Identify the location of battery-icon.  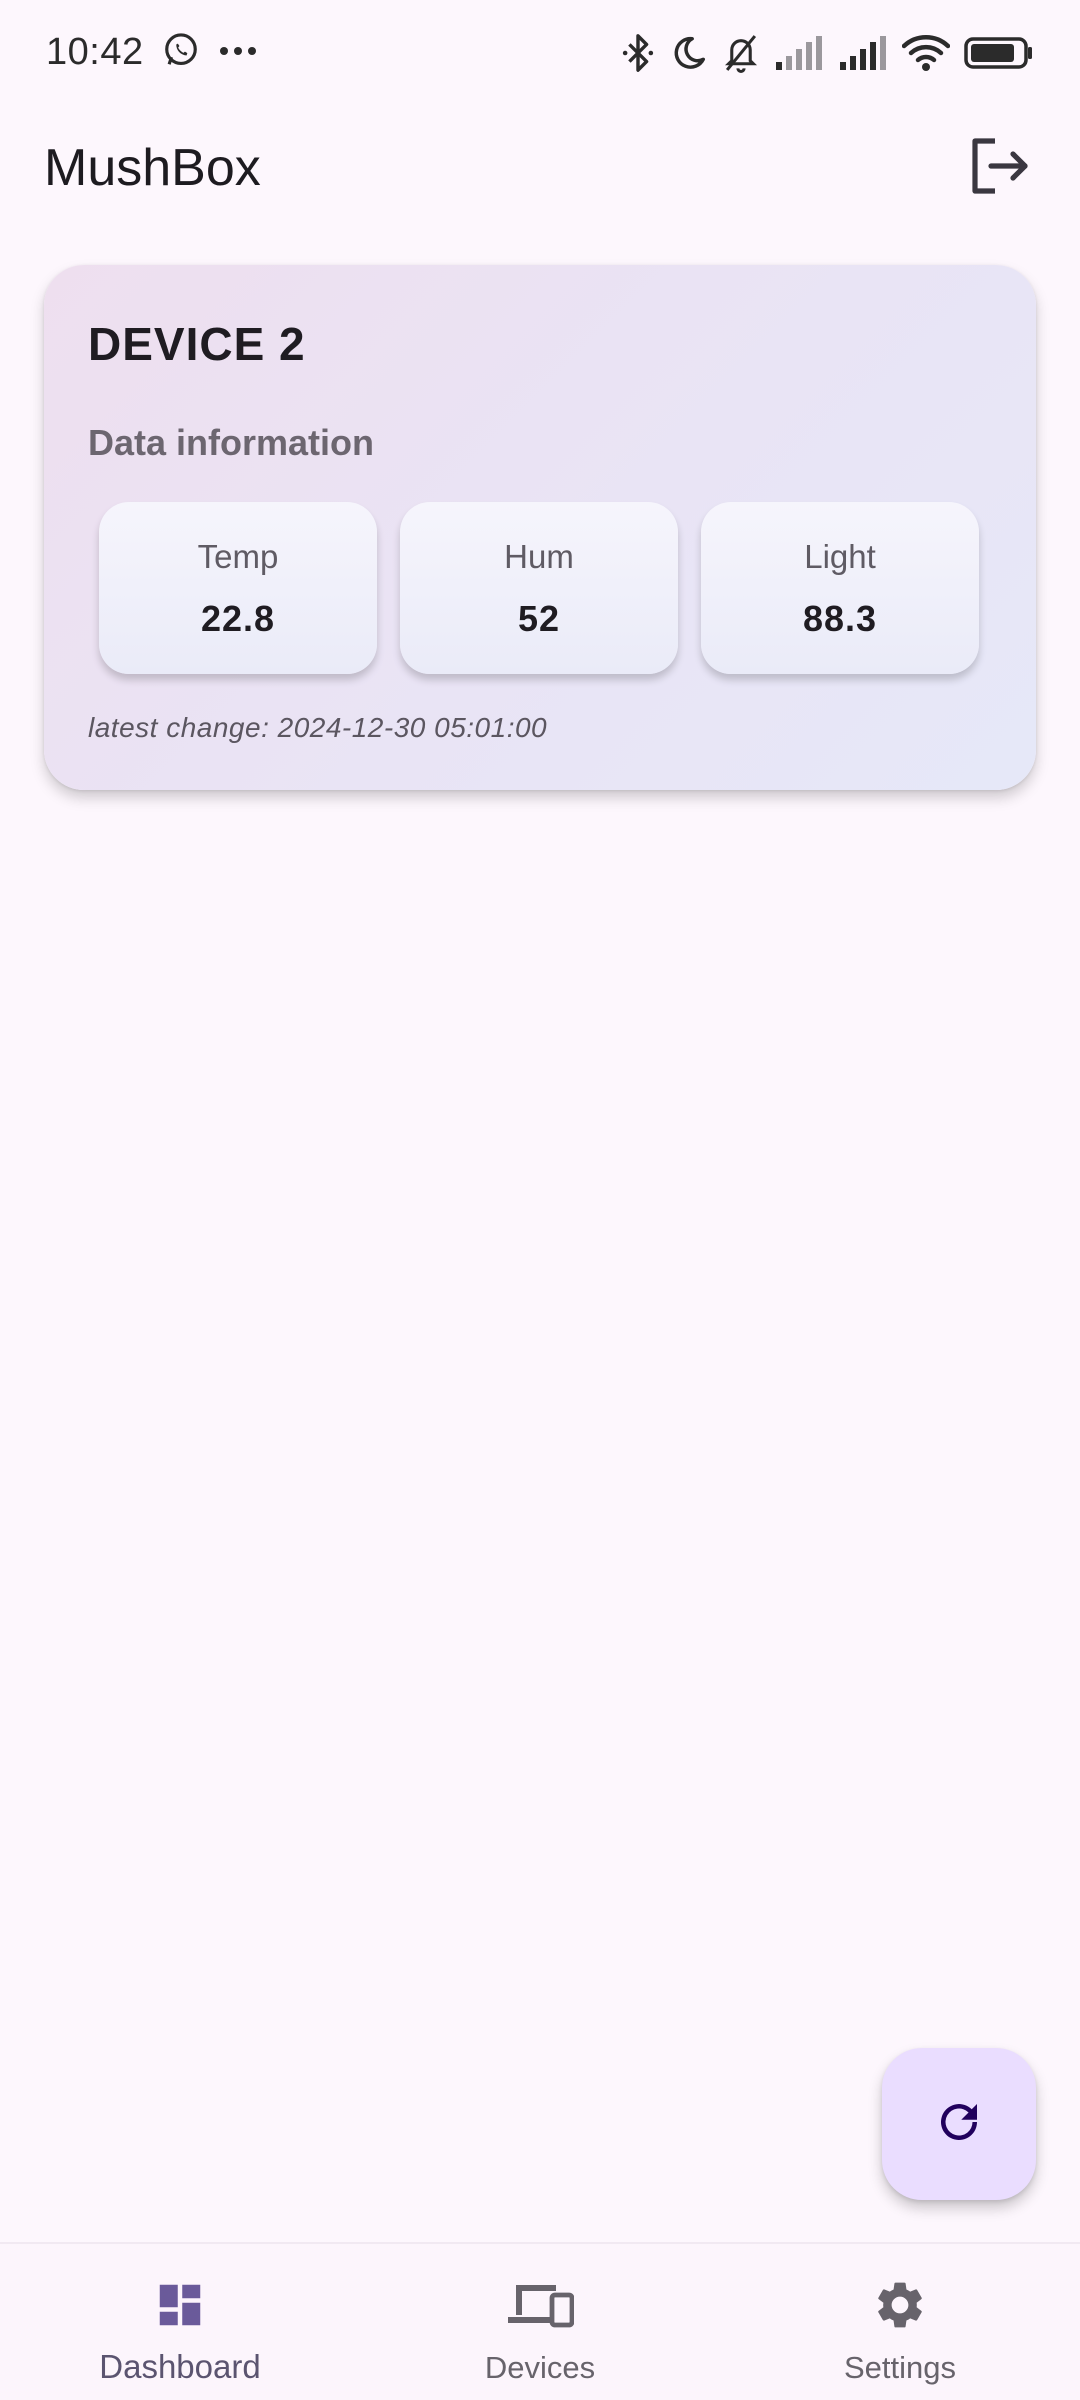
(999, 53).